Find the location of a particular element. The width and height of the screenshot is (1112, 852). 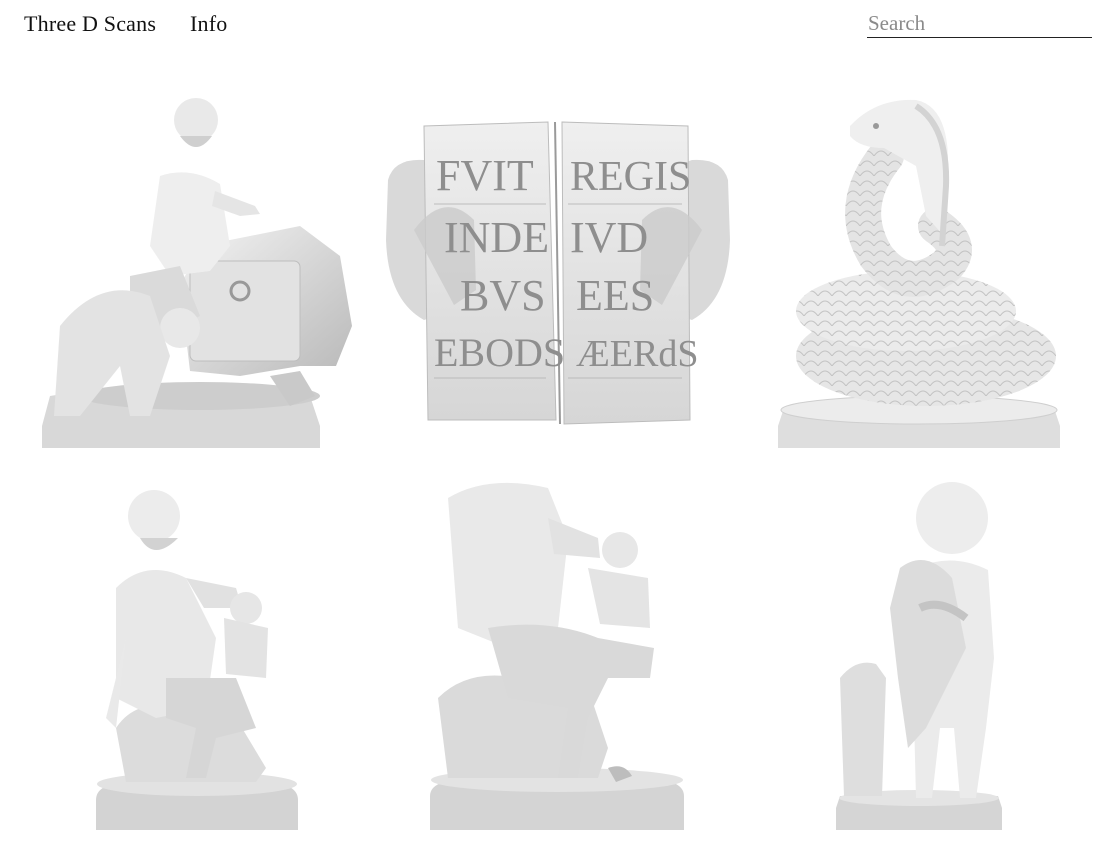

inscription-left-line-4: EBODS is located at coordinates (499, 352).